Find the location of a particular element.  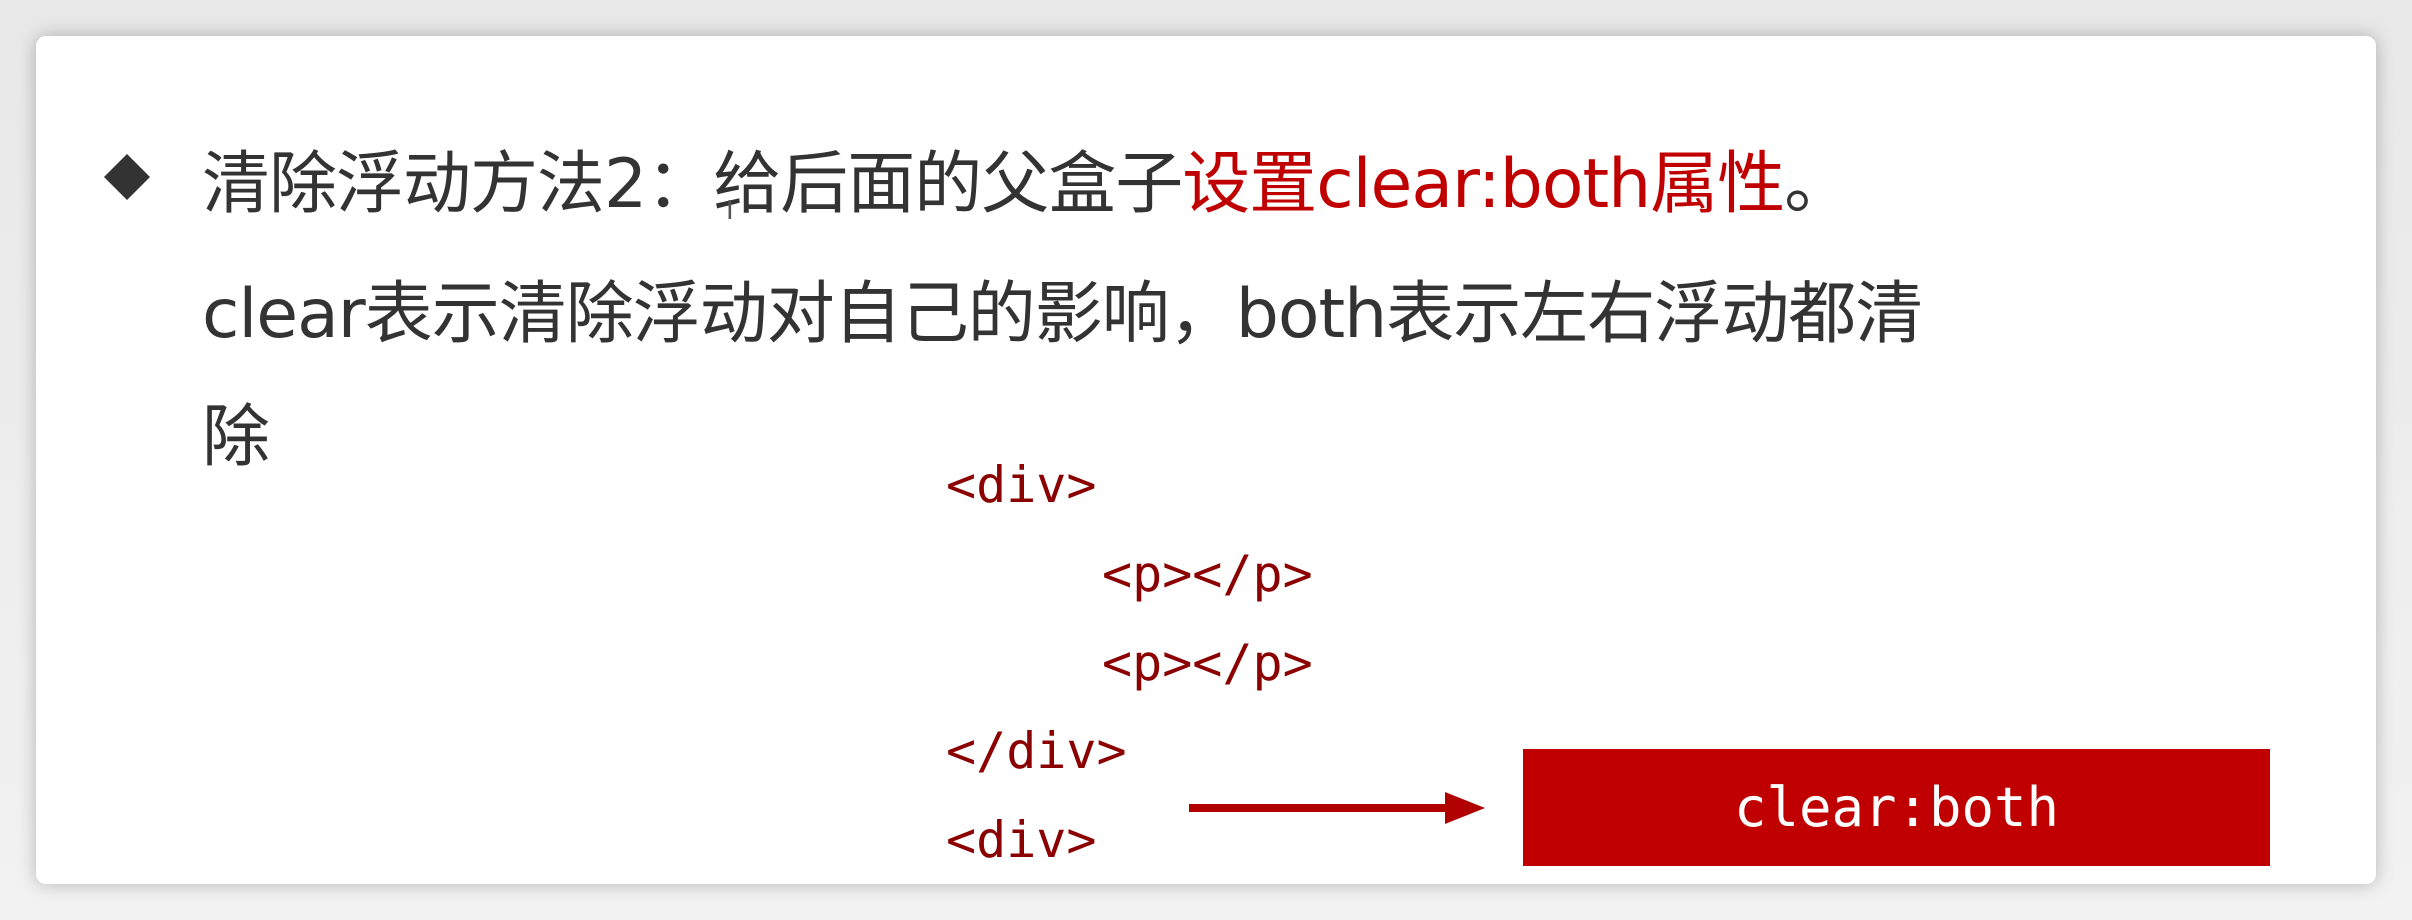

text-plain: 清除浮动方法2：给后面的父盒子 is located at coordinates (692, 184).